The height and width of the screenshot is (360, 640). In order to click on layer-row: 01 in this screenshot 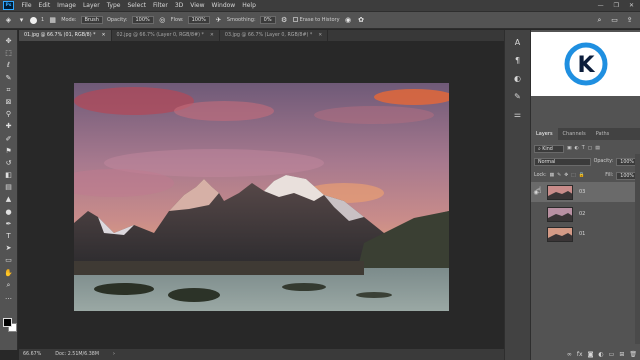, I will do `click(585, 234)`.